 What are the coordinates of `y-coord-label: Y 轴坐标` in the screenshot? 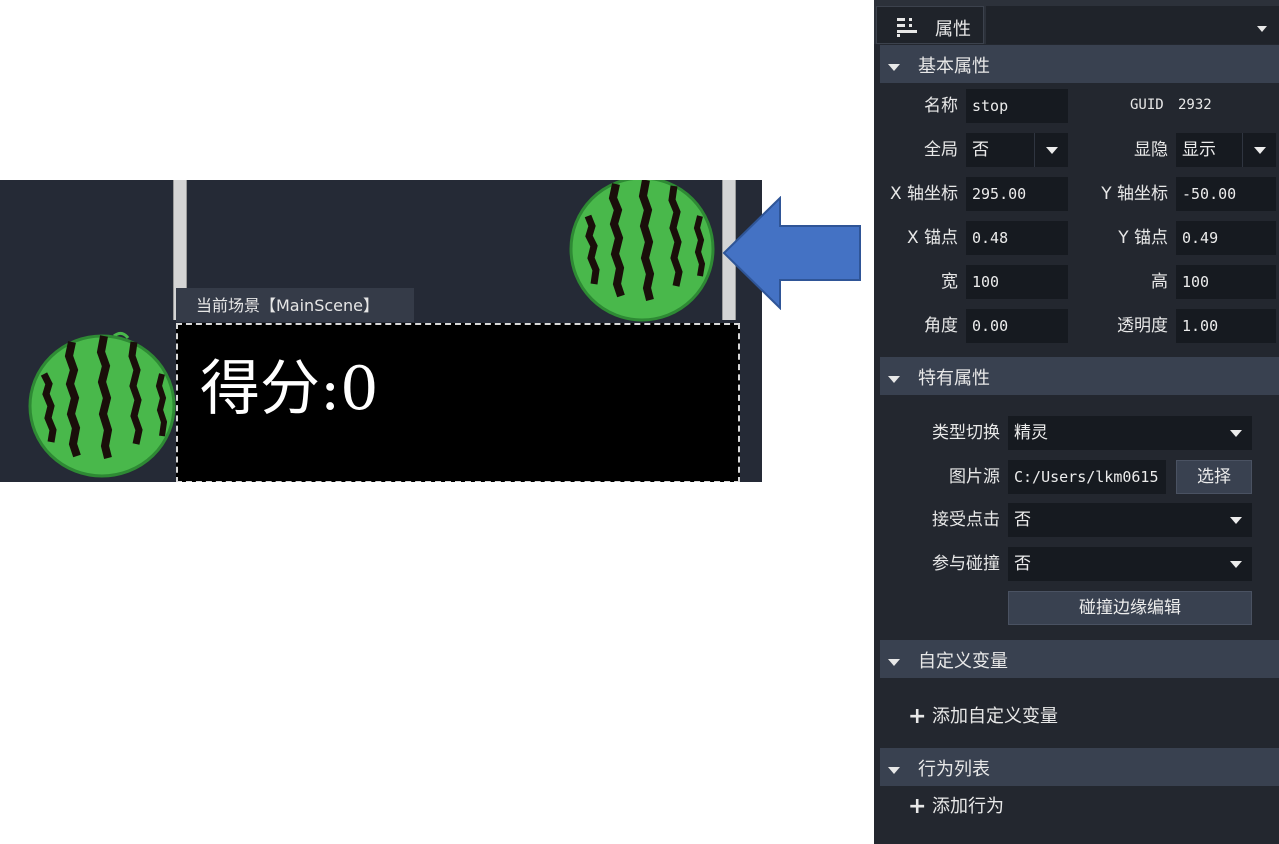 It's located at (1134, 194).